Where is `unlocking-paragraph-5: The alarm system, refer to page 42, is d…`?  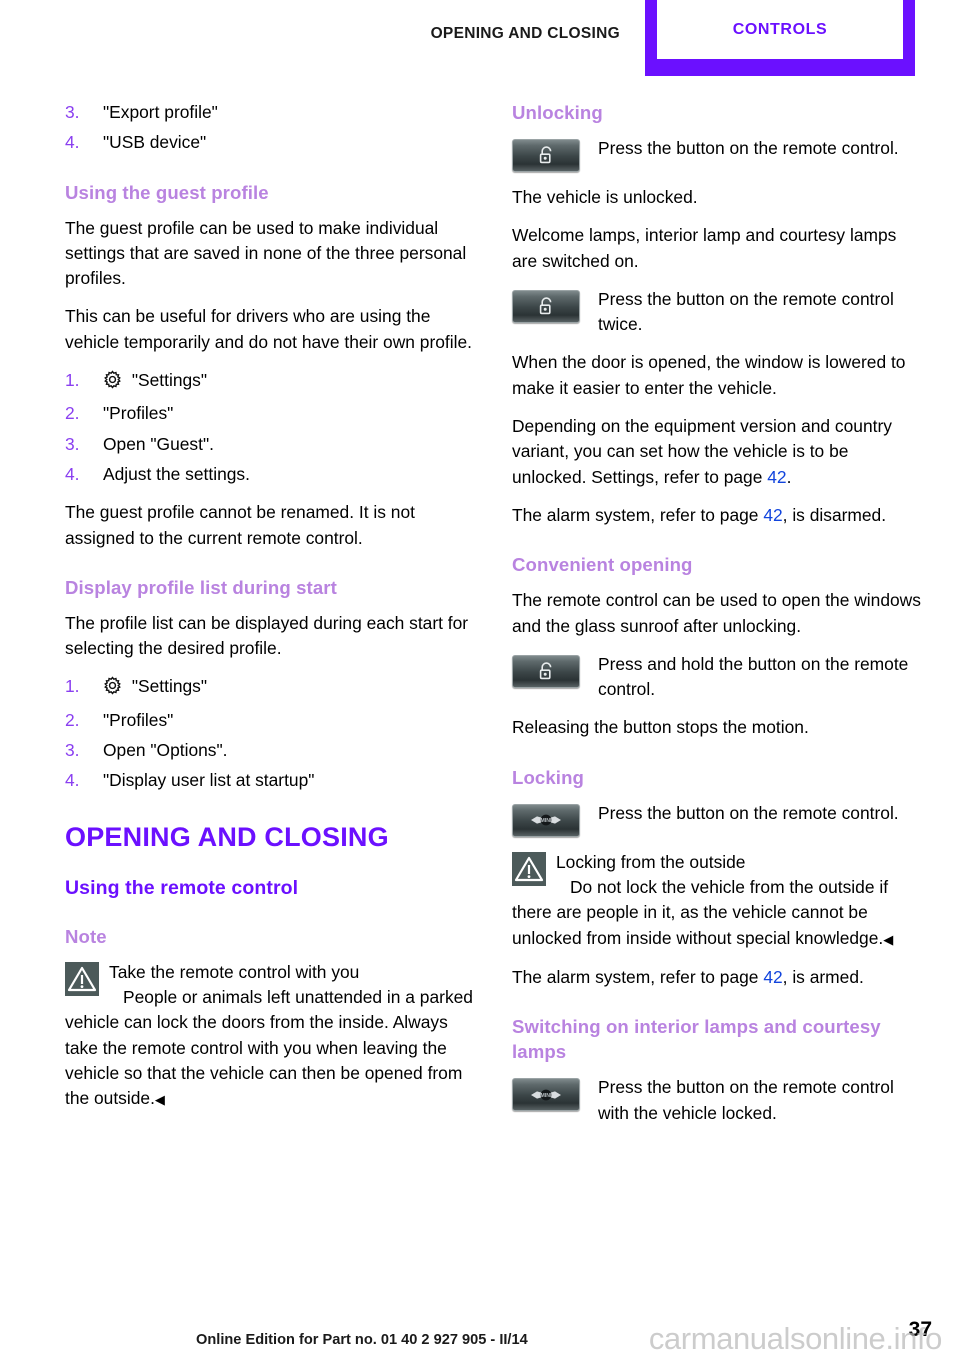 unlocking-paragraph-5: The alarm system, refer to page 42, is d… is located at coordinates (699, 514).